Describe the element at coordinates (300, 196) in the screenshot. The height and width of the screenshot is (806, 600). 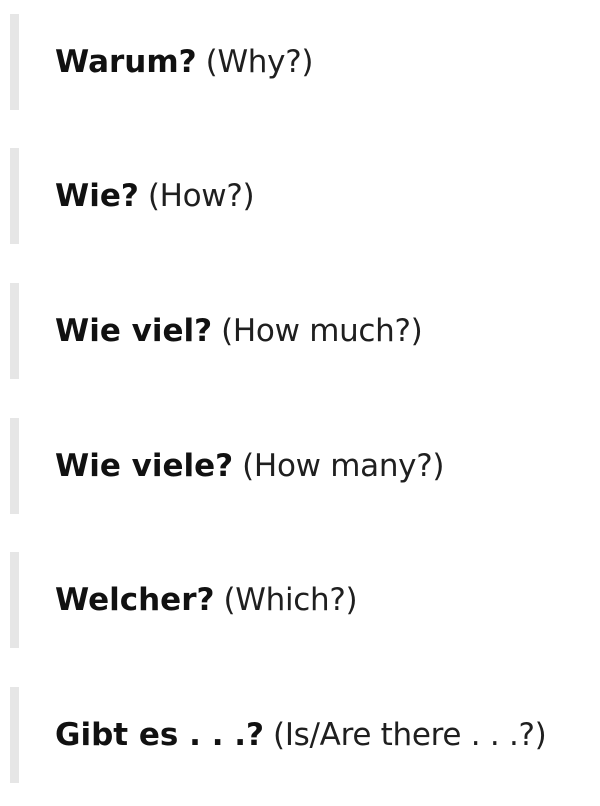
I see `question-item-wie: Wie? (How?)` at that location.